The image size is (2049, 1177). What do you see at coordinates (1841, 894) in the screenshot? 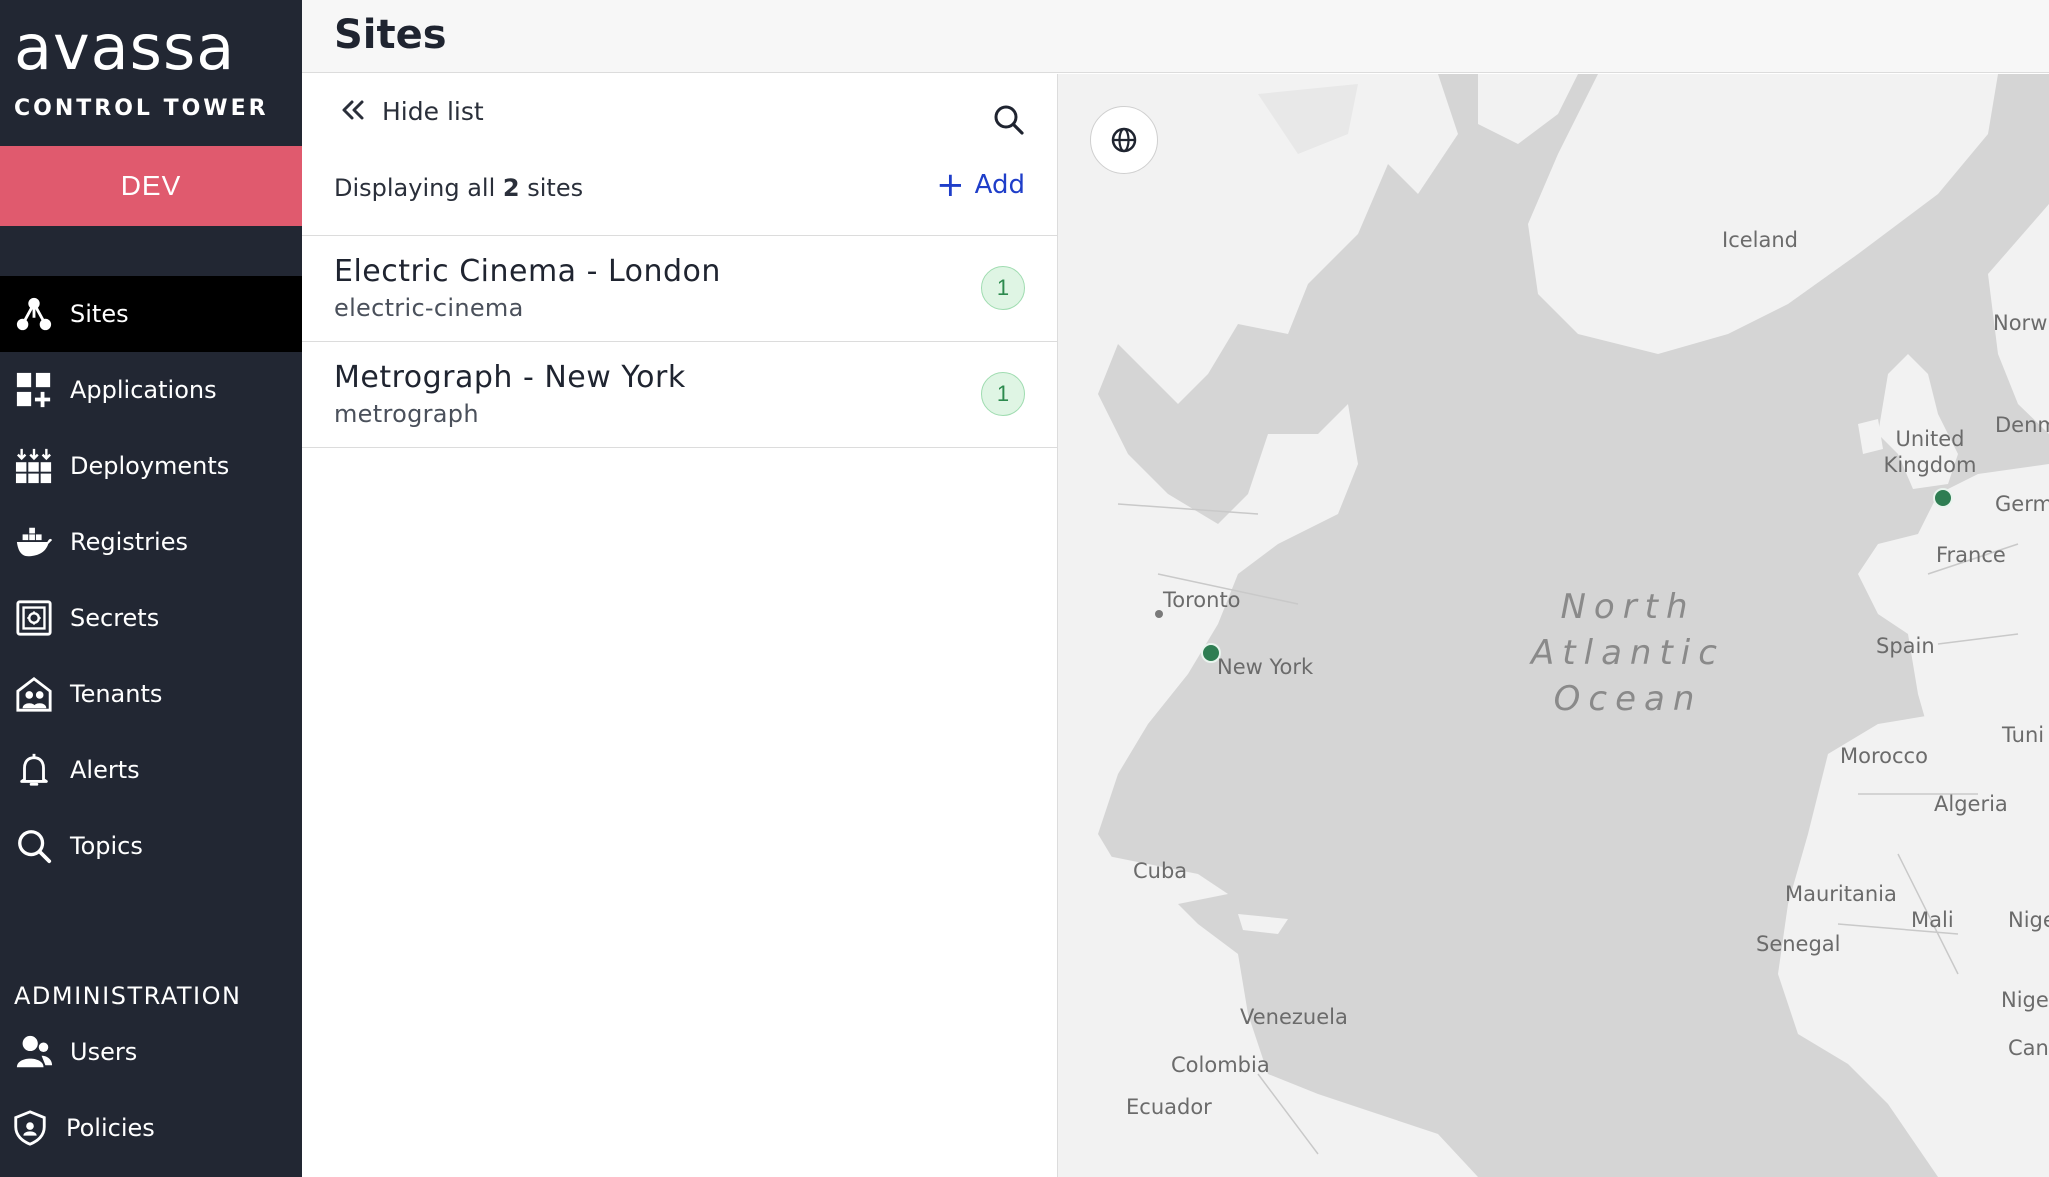
I see `map-label-mauritania: Mauritania` at bounding box center [1841, 894].